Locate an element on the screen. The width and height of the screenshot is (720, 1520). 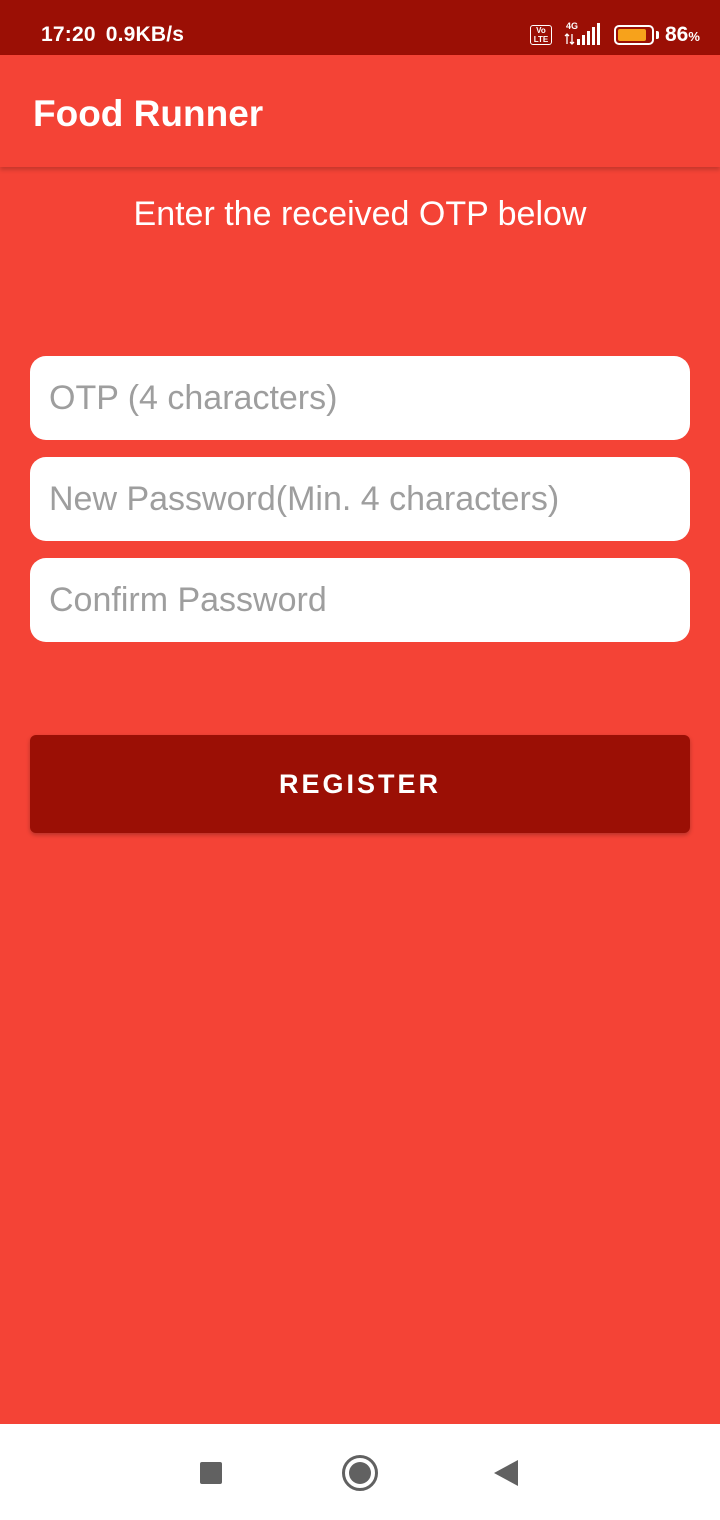
home-icon is located at coordinates (360, 1473).